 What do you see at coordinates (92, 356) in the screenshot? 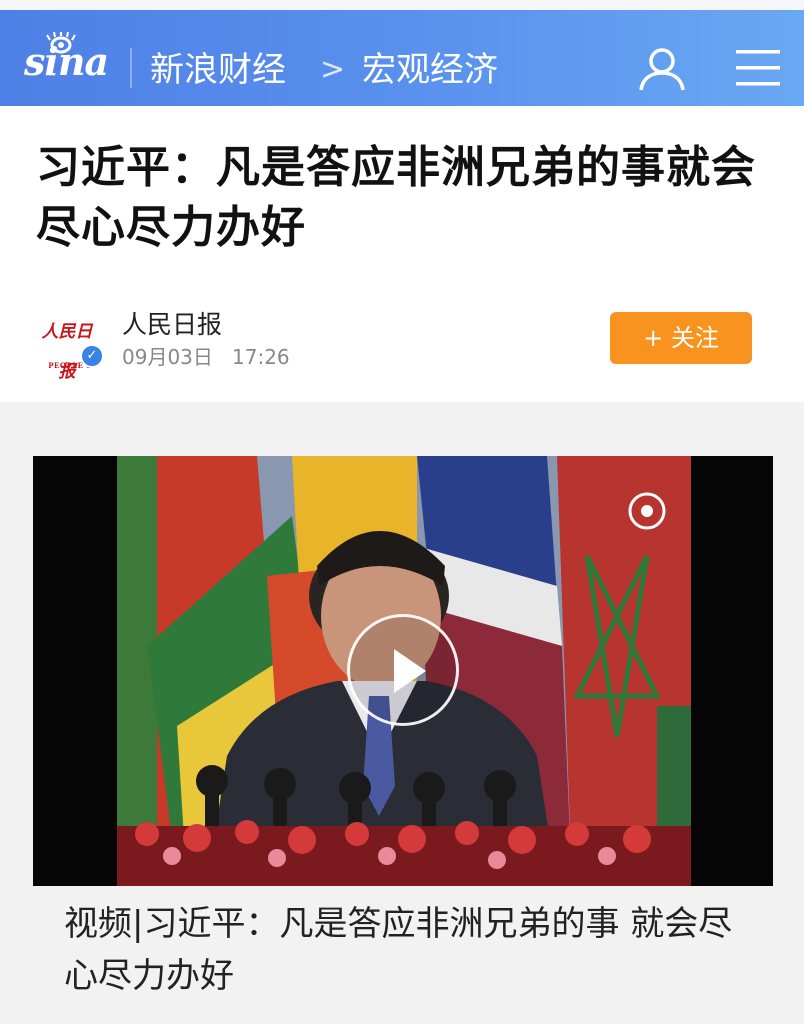
I see `verified-check-icon: ✓` at bounding box center [92, 356].